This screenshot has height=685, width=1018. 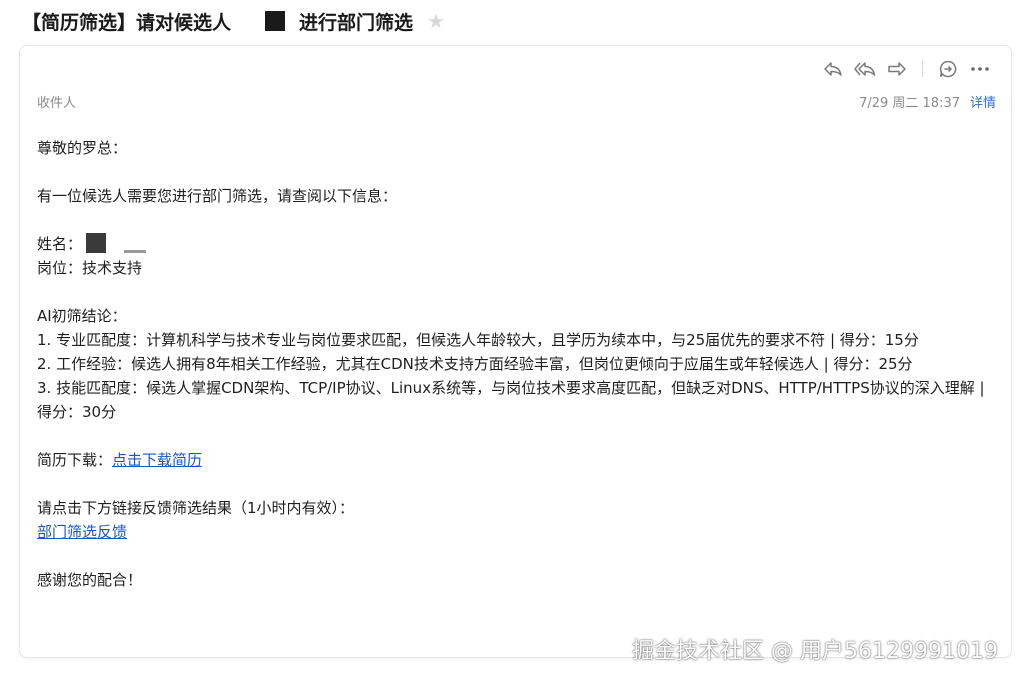 What do you see at coordinates (82, 532) in the screenshot?
I see `feedback-link: 部门筛选反馈` at bounding box center [82, 532].